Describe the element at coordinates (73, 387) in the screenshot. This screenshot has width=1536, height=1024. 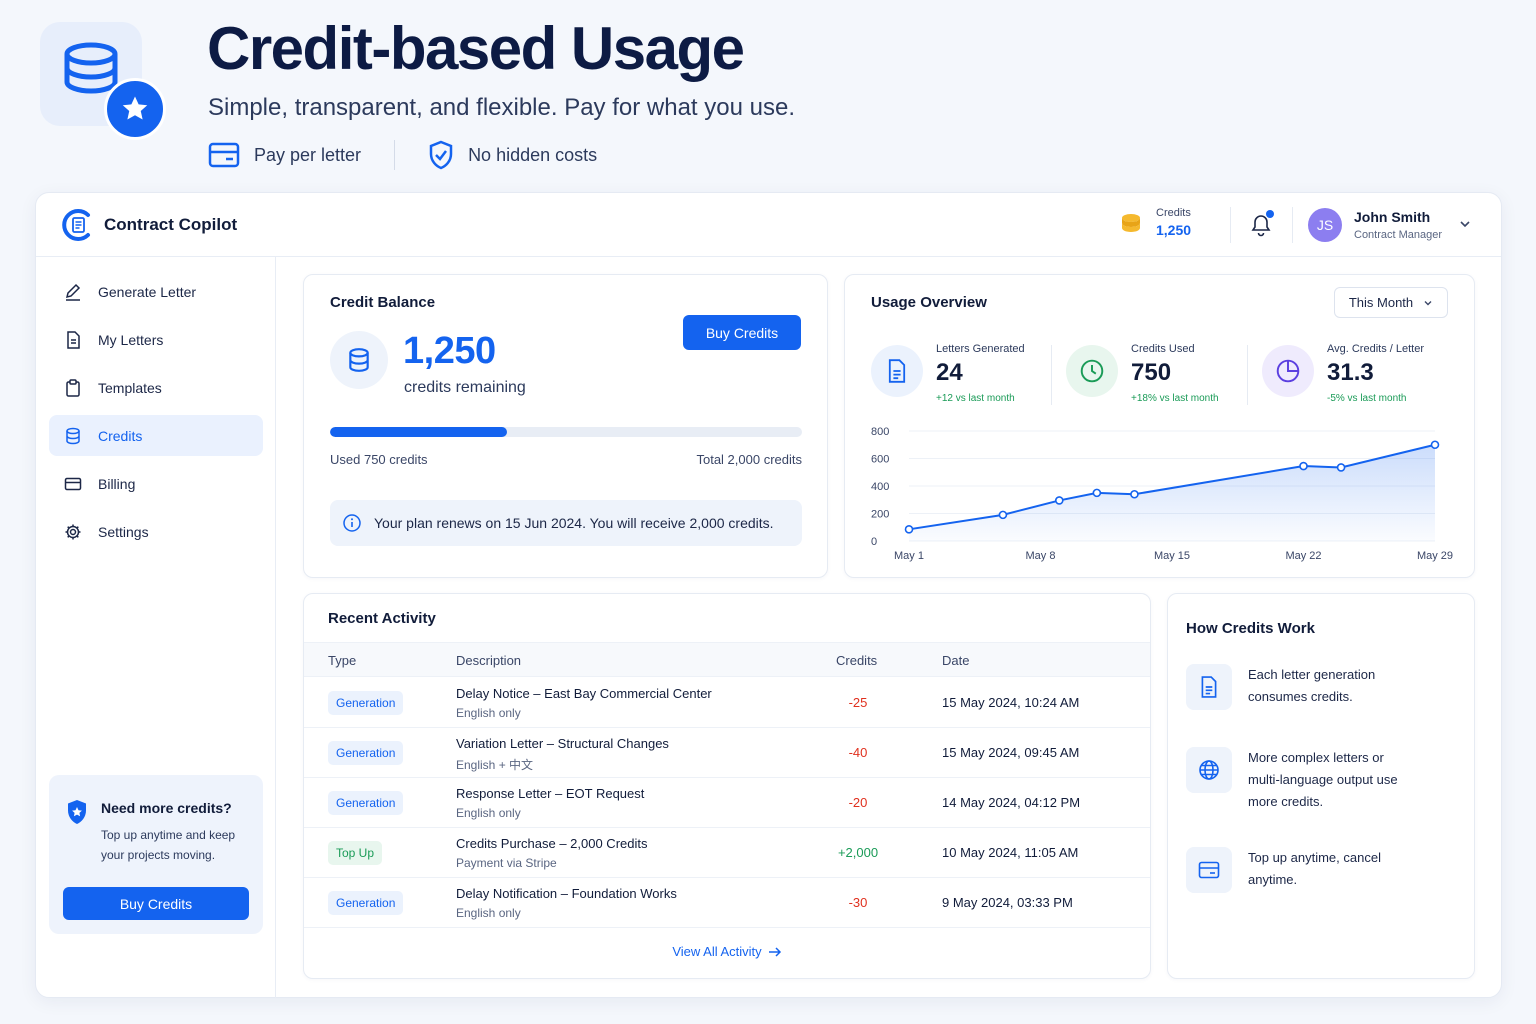
I see `clipboard-icon` at that location.